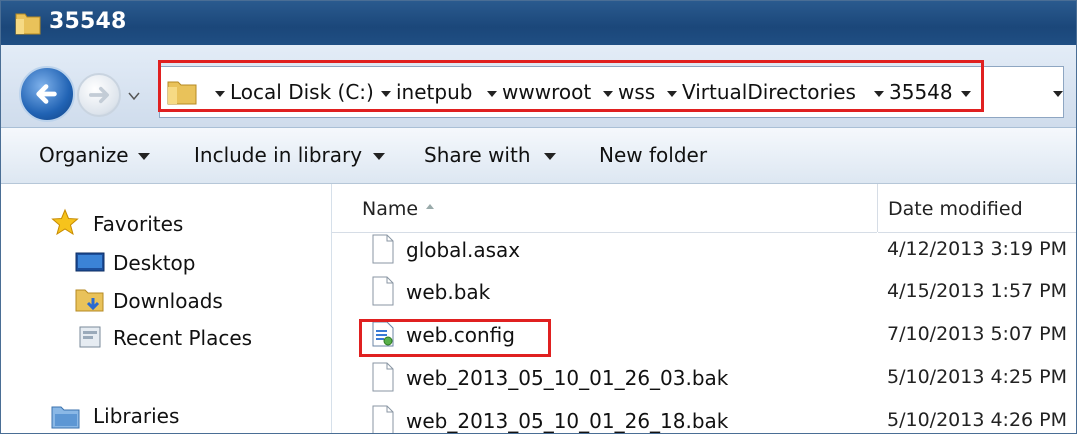 This screenshot has width=1077, height=434. I want to click on file-name: global.asax, so click(463, 250).